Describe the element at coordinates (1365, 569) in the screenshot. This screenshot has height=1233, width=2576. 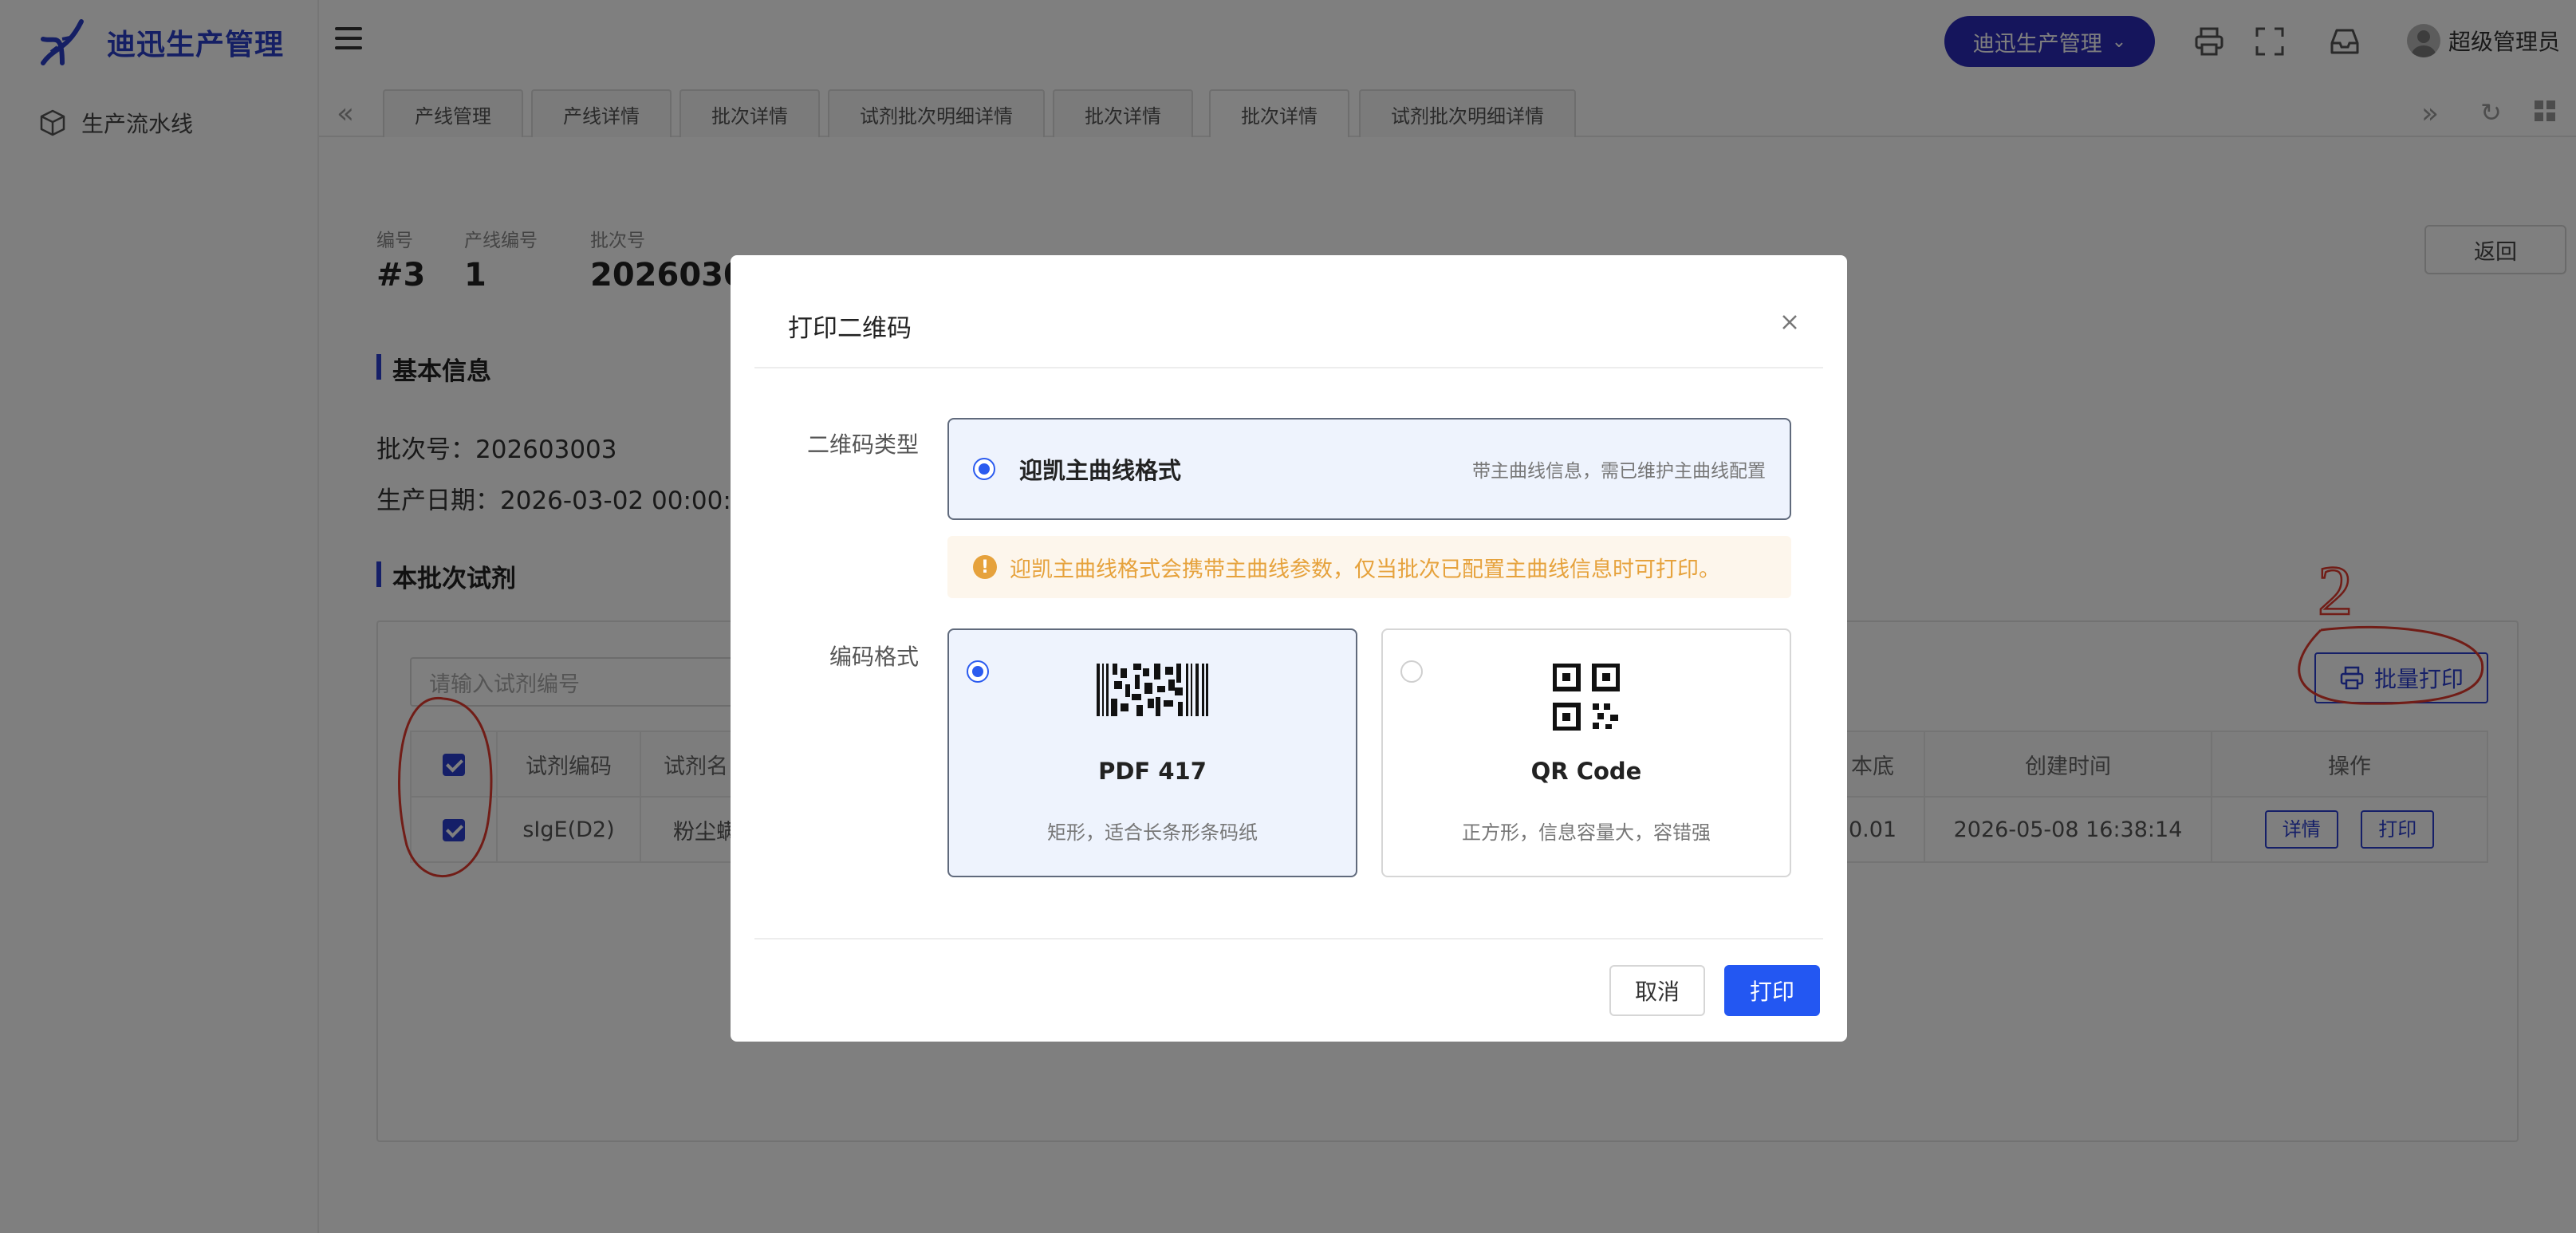
I see `warning-text: 迎凯主曲线格式会携带主曲线参数，仅当批次已配置主曲线信息时可打印。` at that location.